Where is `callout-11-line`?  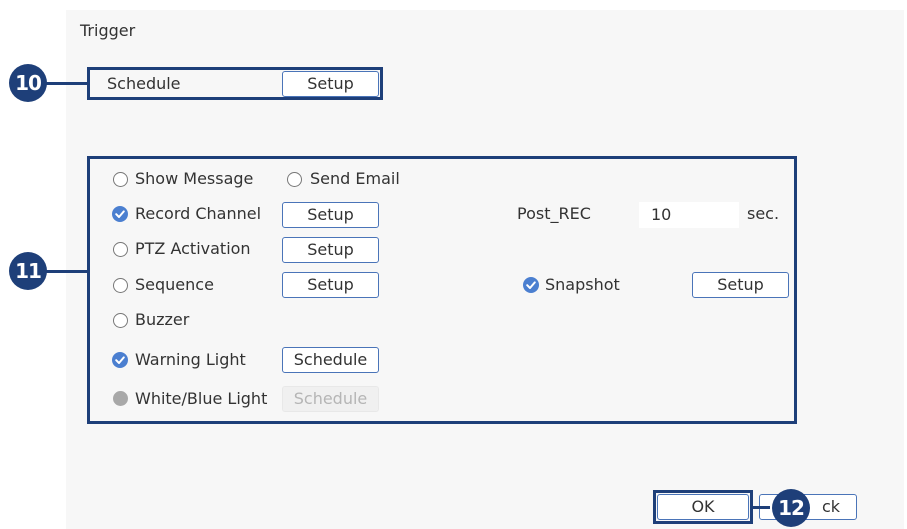
callout-11-line is located at coordinates (66, 271).